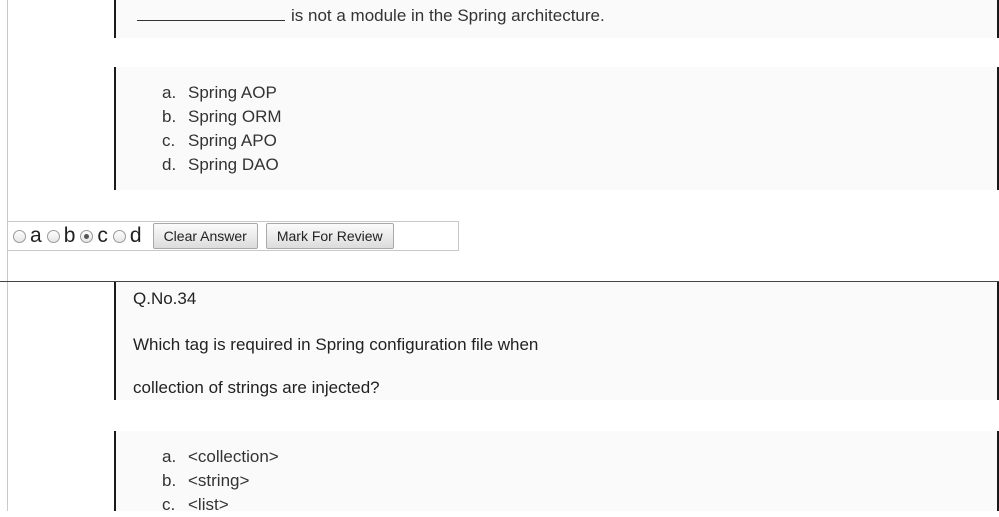 The width and height of the screenshot is (999, 517). Describe the element at coordinates (7, 255) in the screenshot. I see `page-left-border` at that location.